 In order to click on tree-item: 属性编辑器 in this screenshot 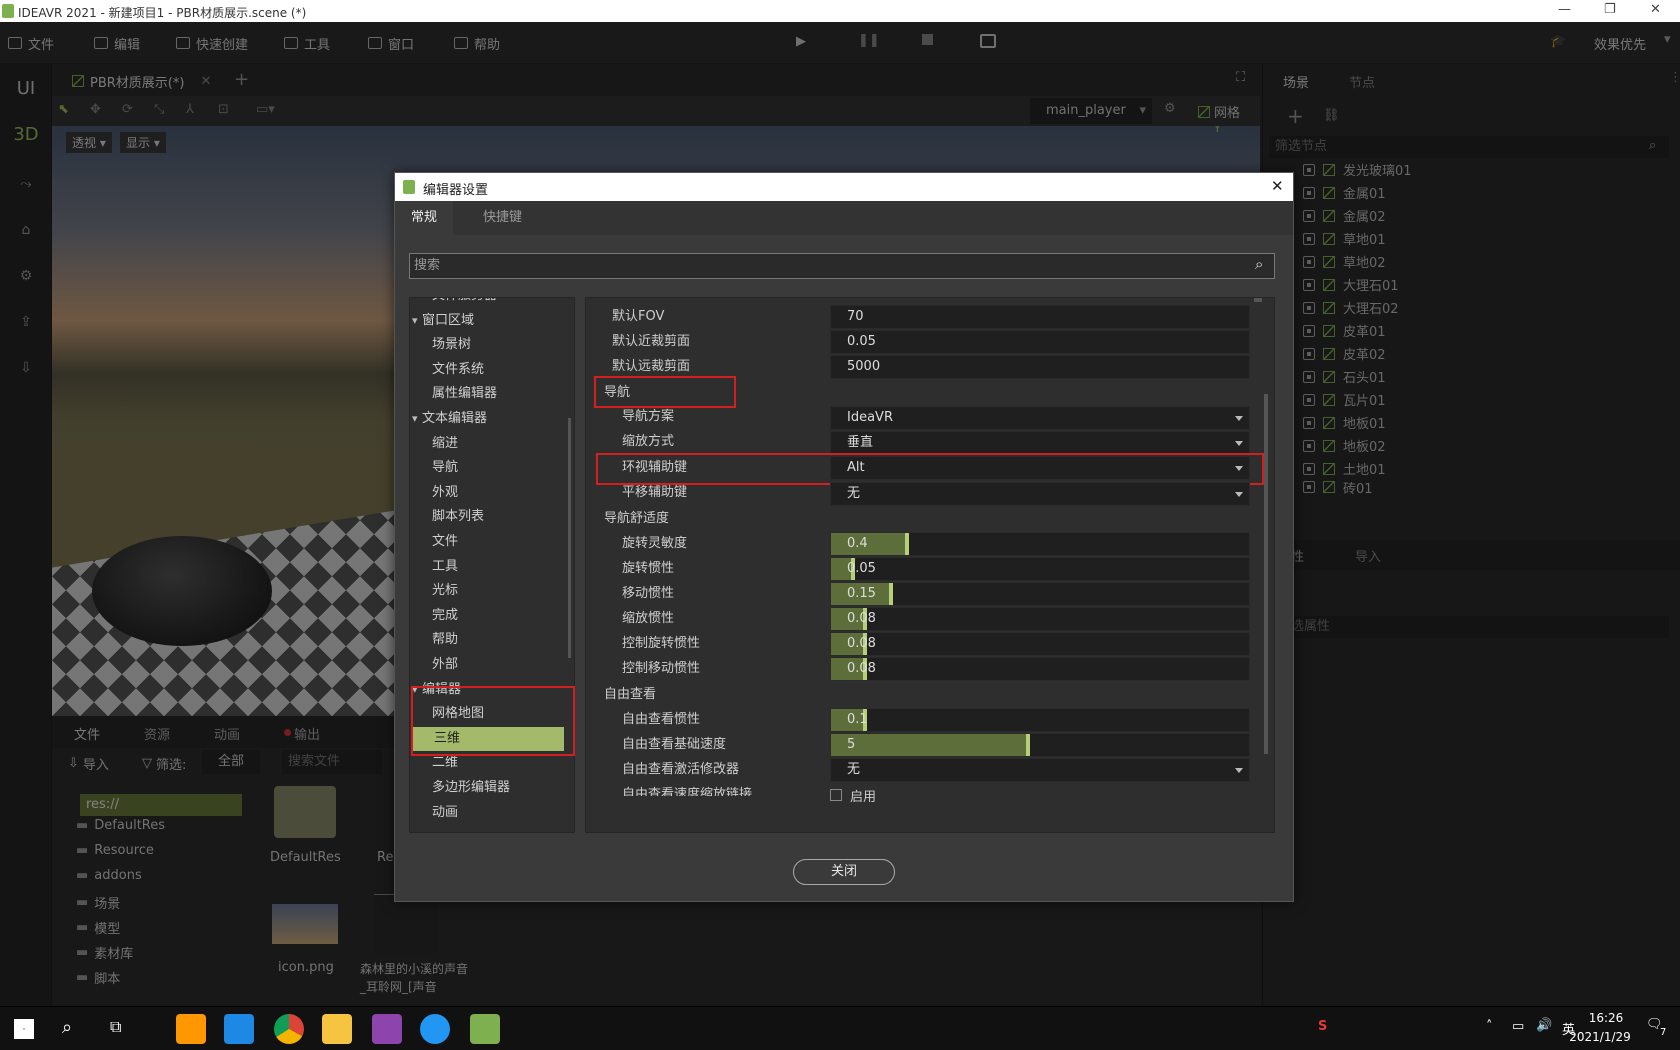, I will do `click(486, 394)`.